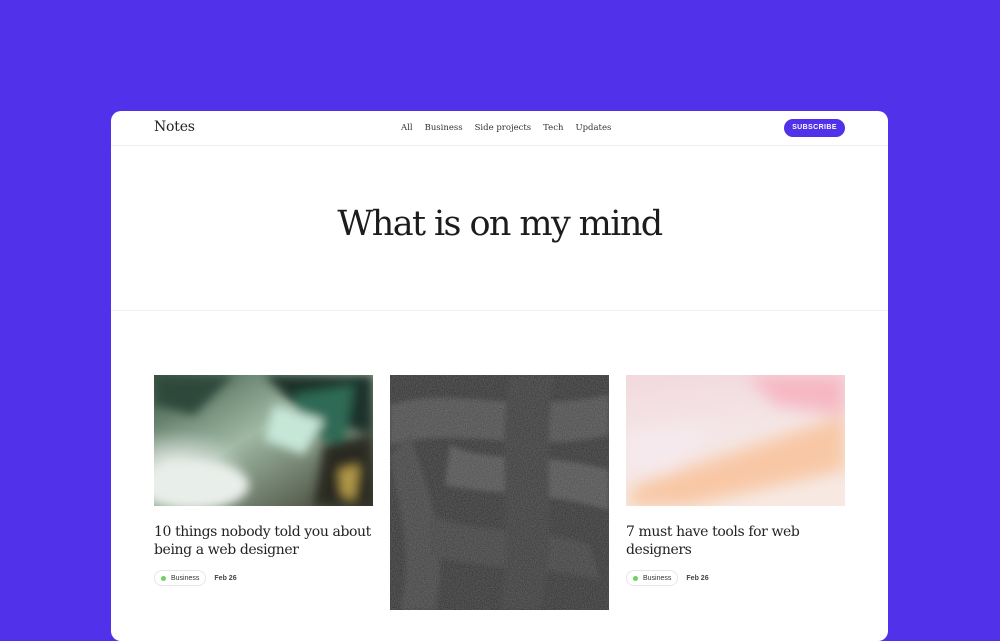  Describe the element at coordinates (407, 128) in the screenshot. I see `nav-item-all: All` at that location.